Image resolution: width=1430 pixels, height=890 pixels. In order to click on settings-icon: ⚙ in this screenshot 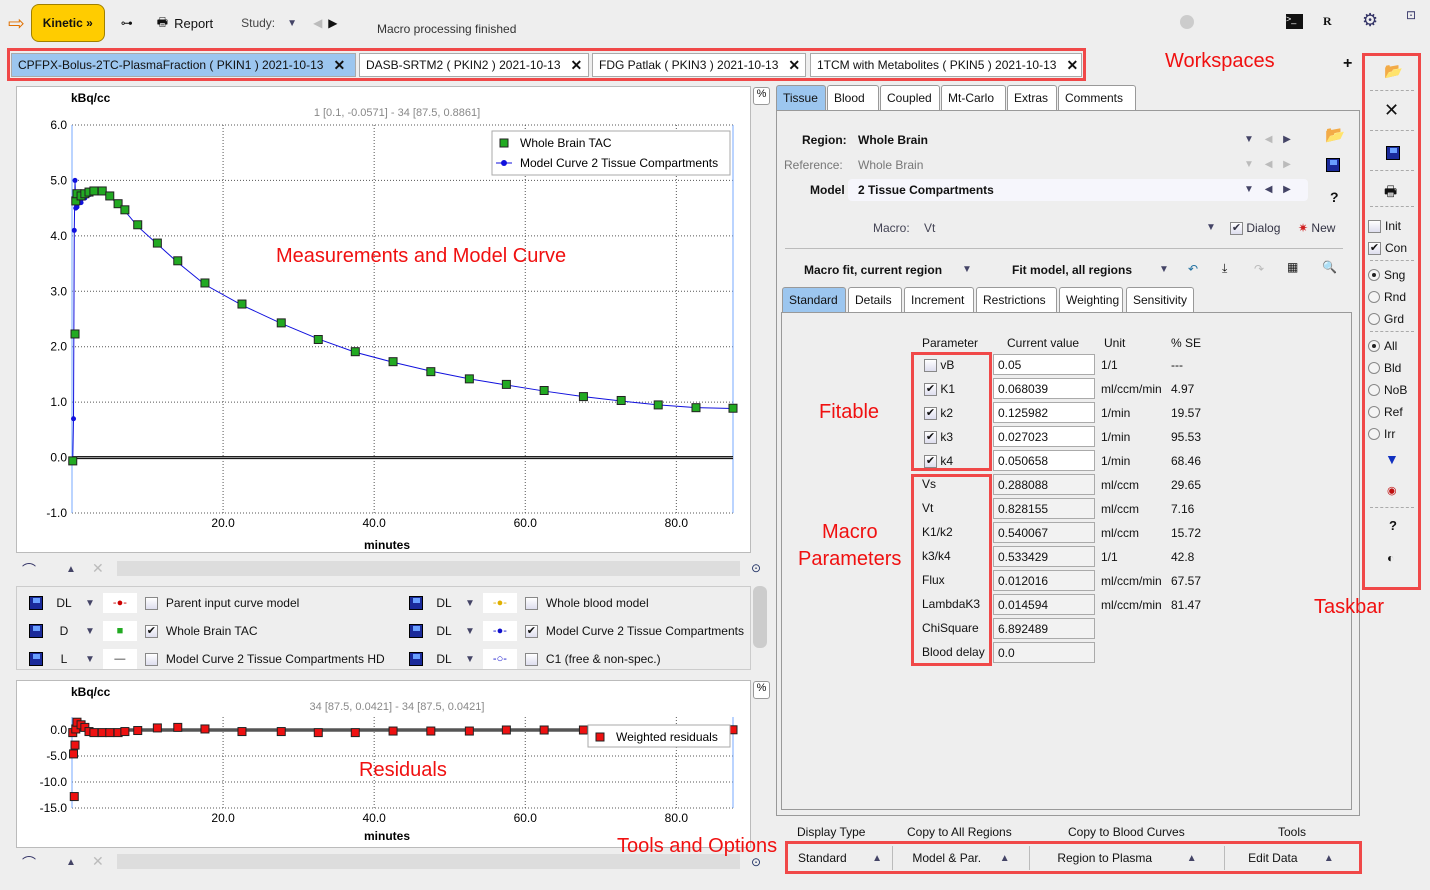, I will do `click(1370, 20)`.